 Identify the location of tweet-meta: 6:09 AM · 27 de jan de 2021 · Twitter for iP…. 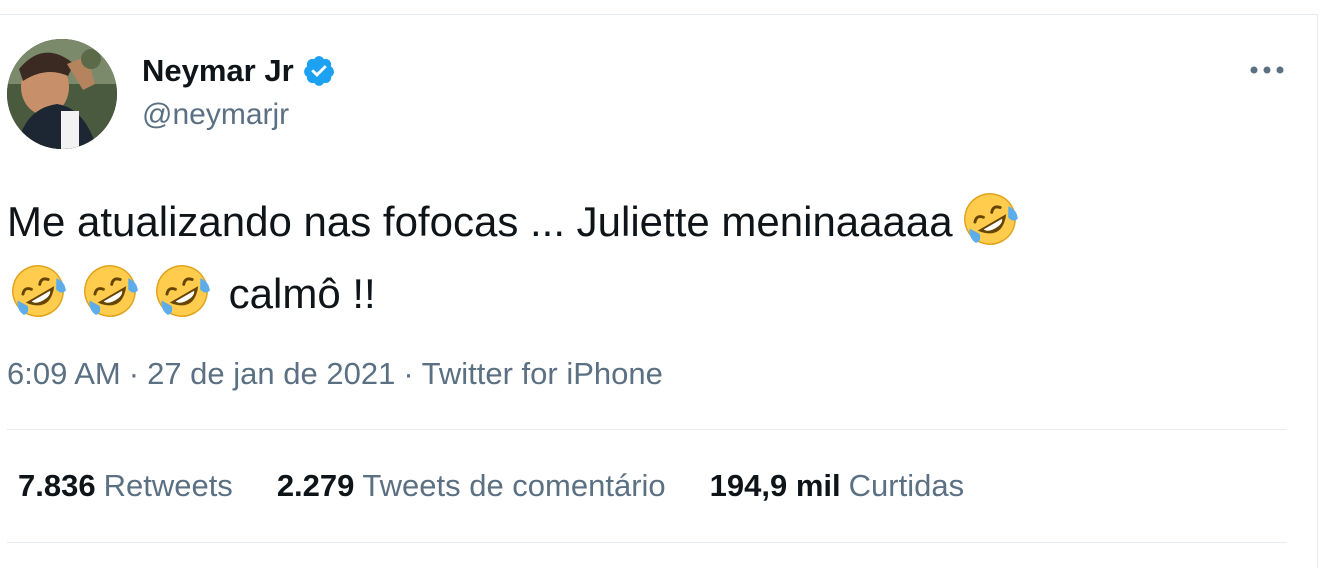
(335, 374).